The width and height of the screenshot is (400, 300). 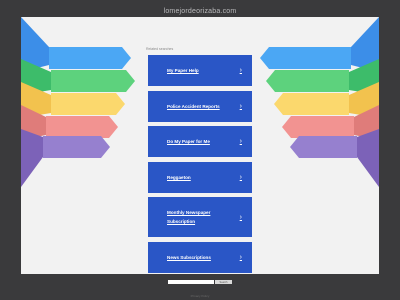 I want to click on link-label: Monthly Newspaper Subscription, so click(x=189, y=217).